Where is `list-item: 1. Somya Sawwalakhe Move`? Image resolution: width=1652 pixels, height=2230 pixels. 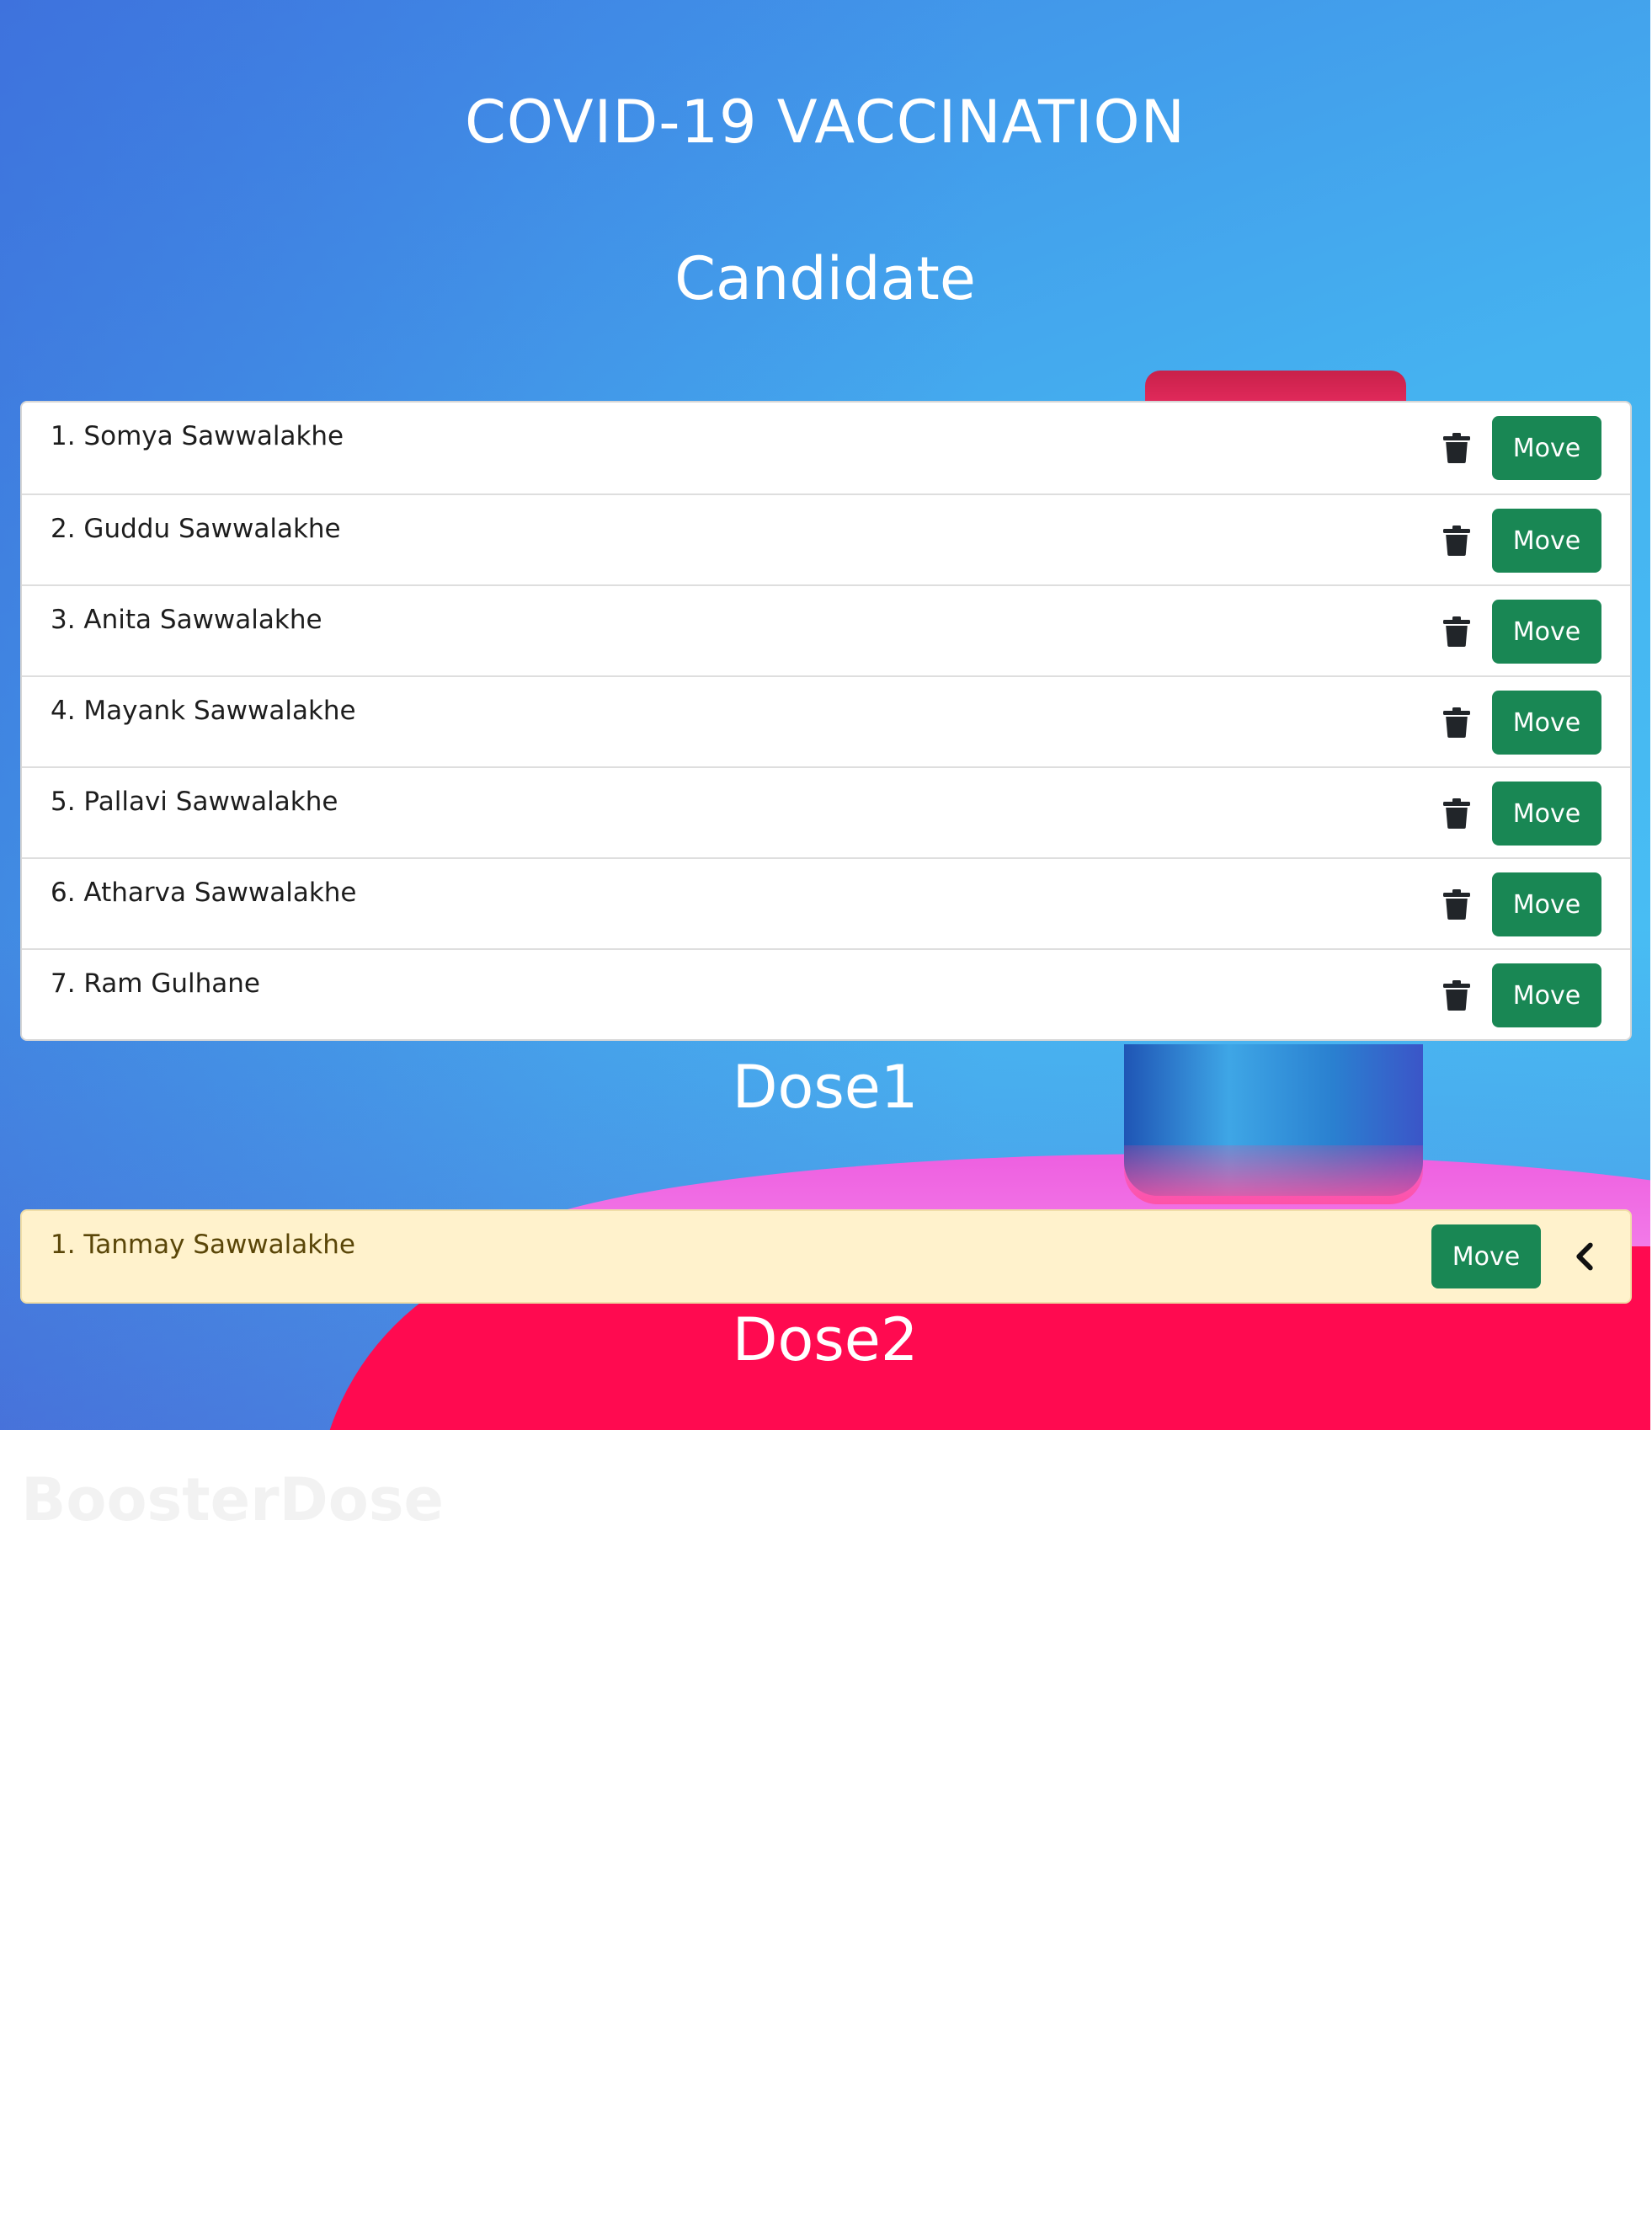 list-item: 1. Somya Sawwalakhe Move is located at coordinates (826, 448).